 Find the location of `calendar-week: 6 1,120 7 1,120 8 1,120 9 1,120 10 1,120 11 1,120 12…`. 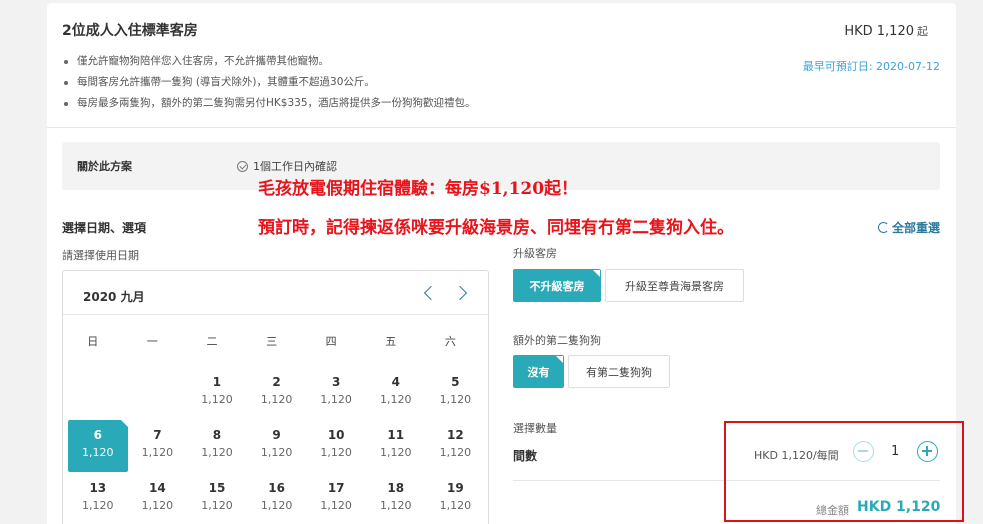

calendar-week: 6 1,120 7 1,120 8 1,120 9 1,120 10 1,120 11 1,120 12… is located at coordinates (278, 446).